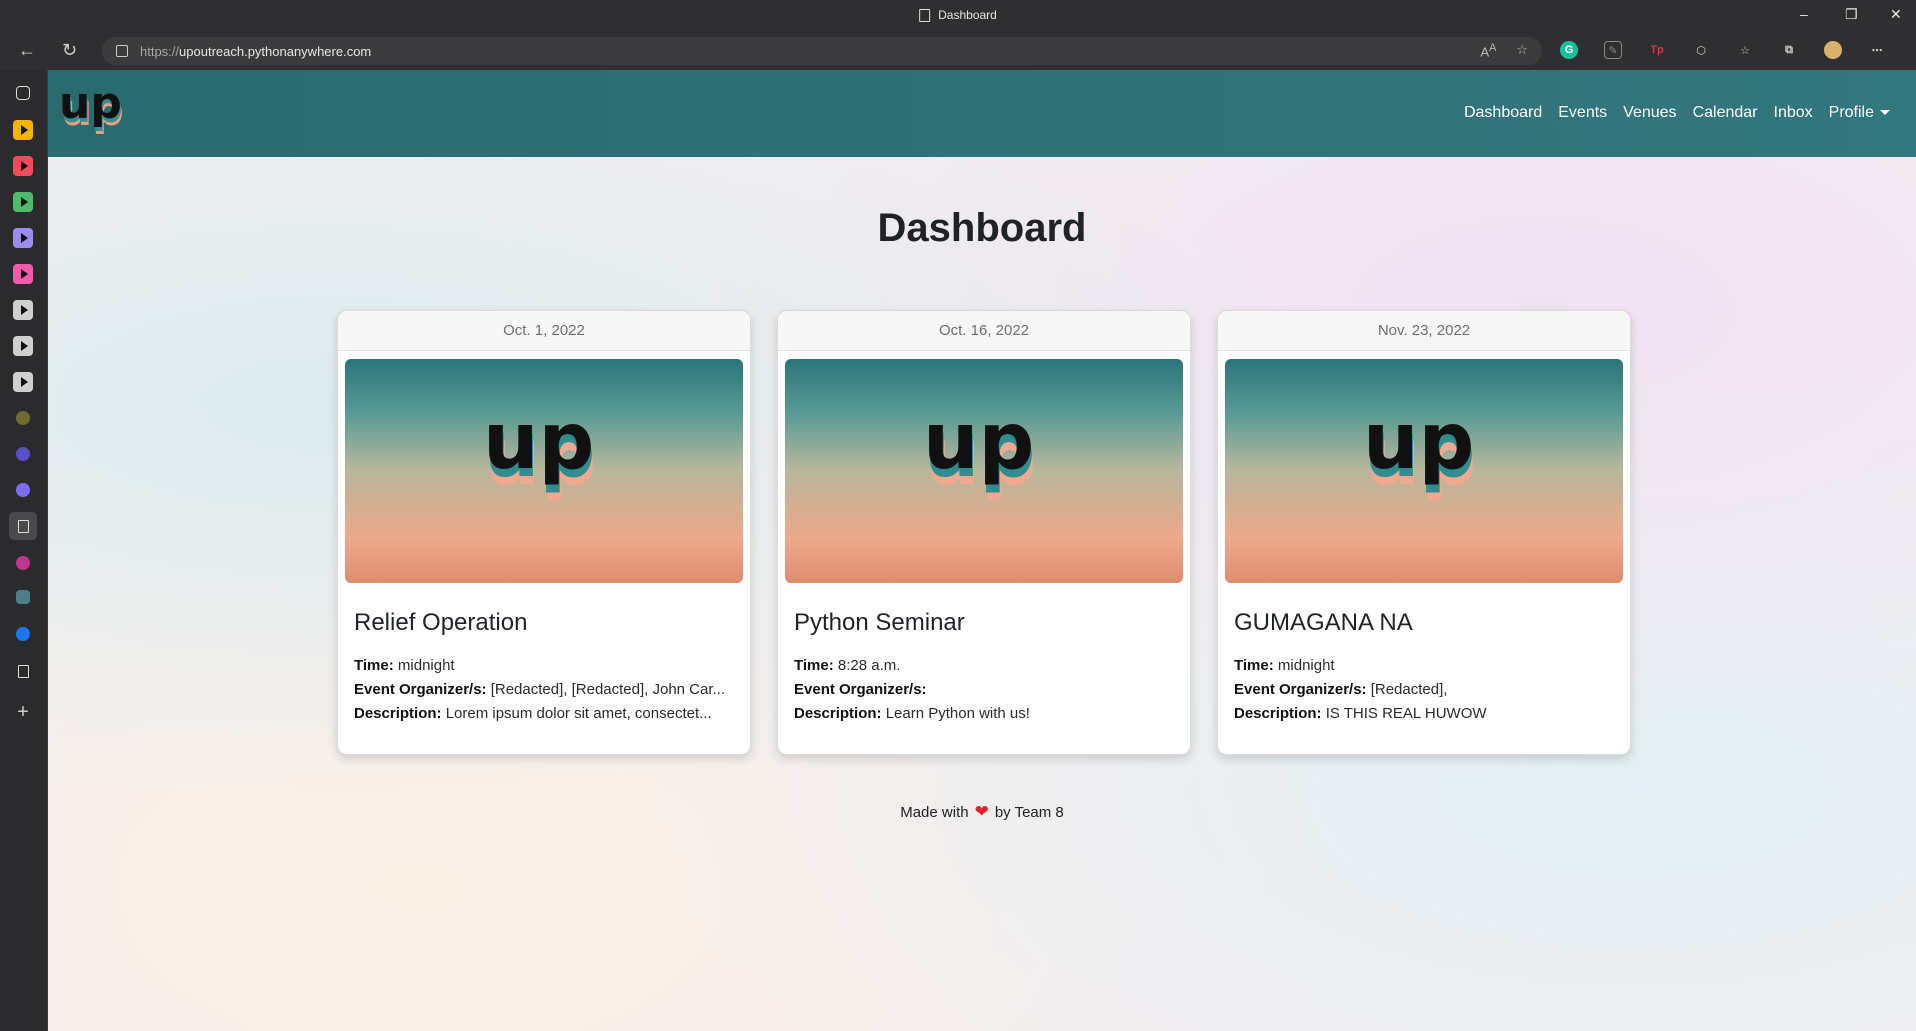 The image size is (1916, 1031). What do you see at coordinates (1789, 50) in the screenshot?
I see `collections-icon: ⧉` at bounding box center [1789, 50].